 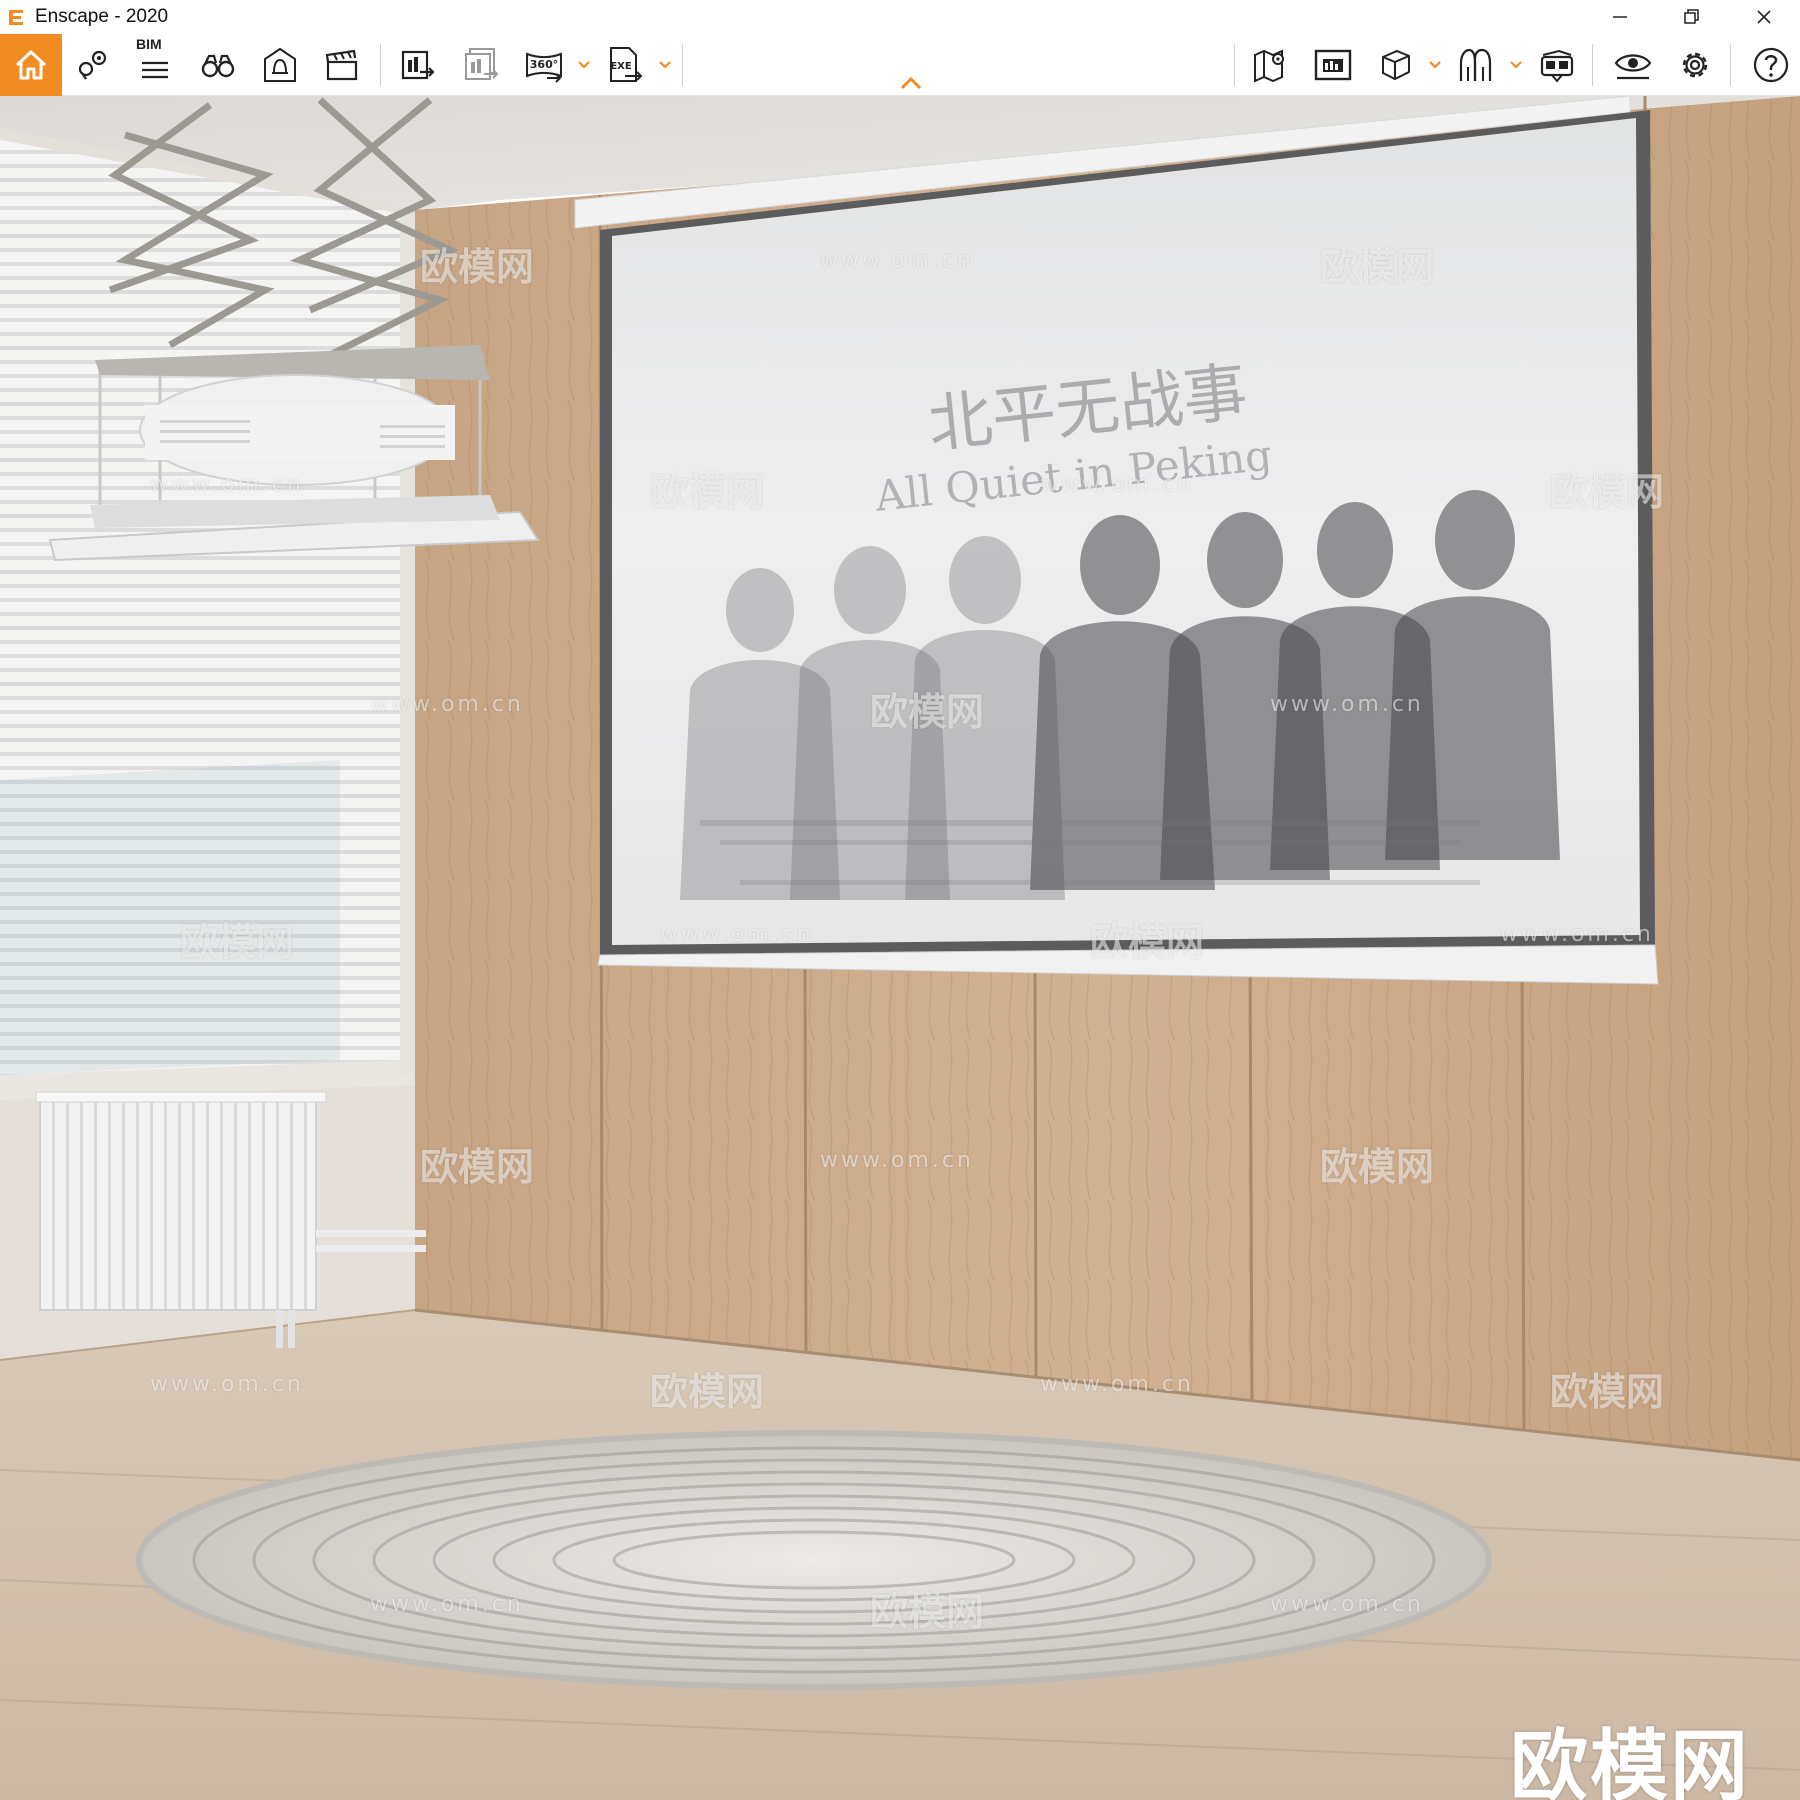 I want to click on vr-button, so click(x=1557, y=65).